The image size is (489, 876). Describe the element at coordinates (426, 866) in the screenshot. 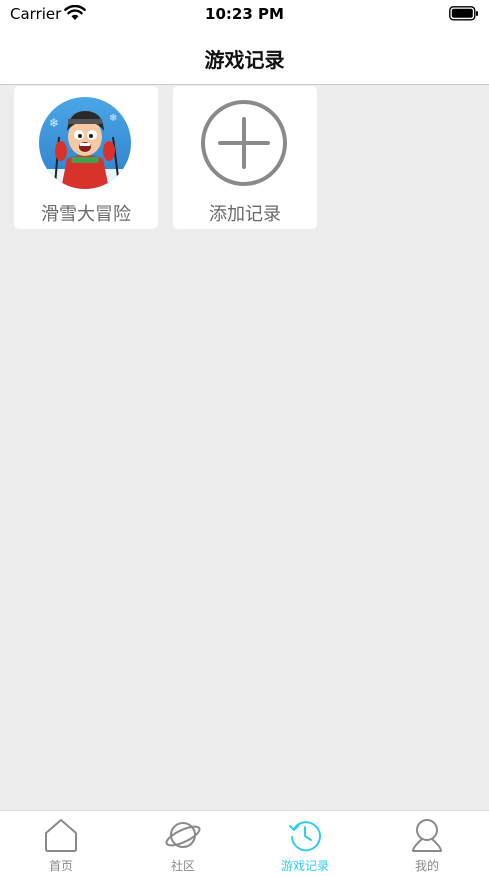

I see `tab-profile-label: 我的` at that location.